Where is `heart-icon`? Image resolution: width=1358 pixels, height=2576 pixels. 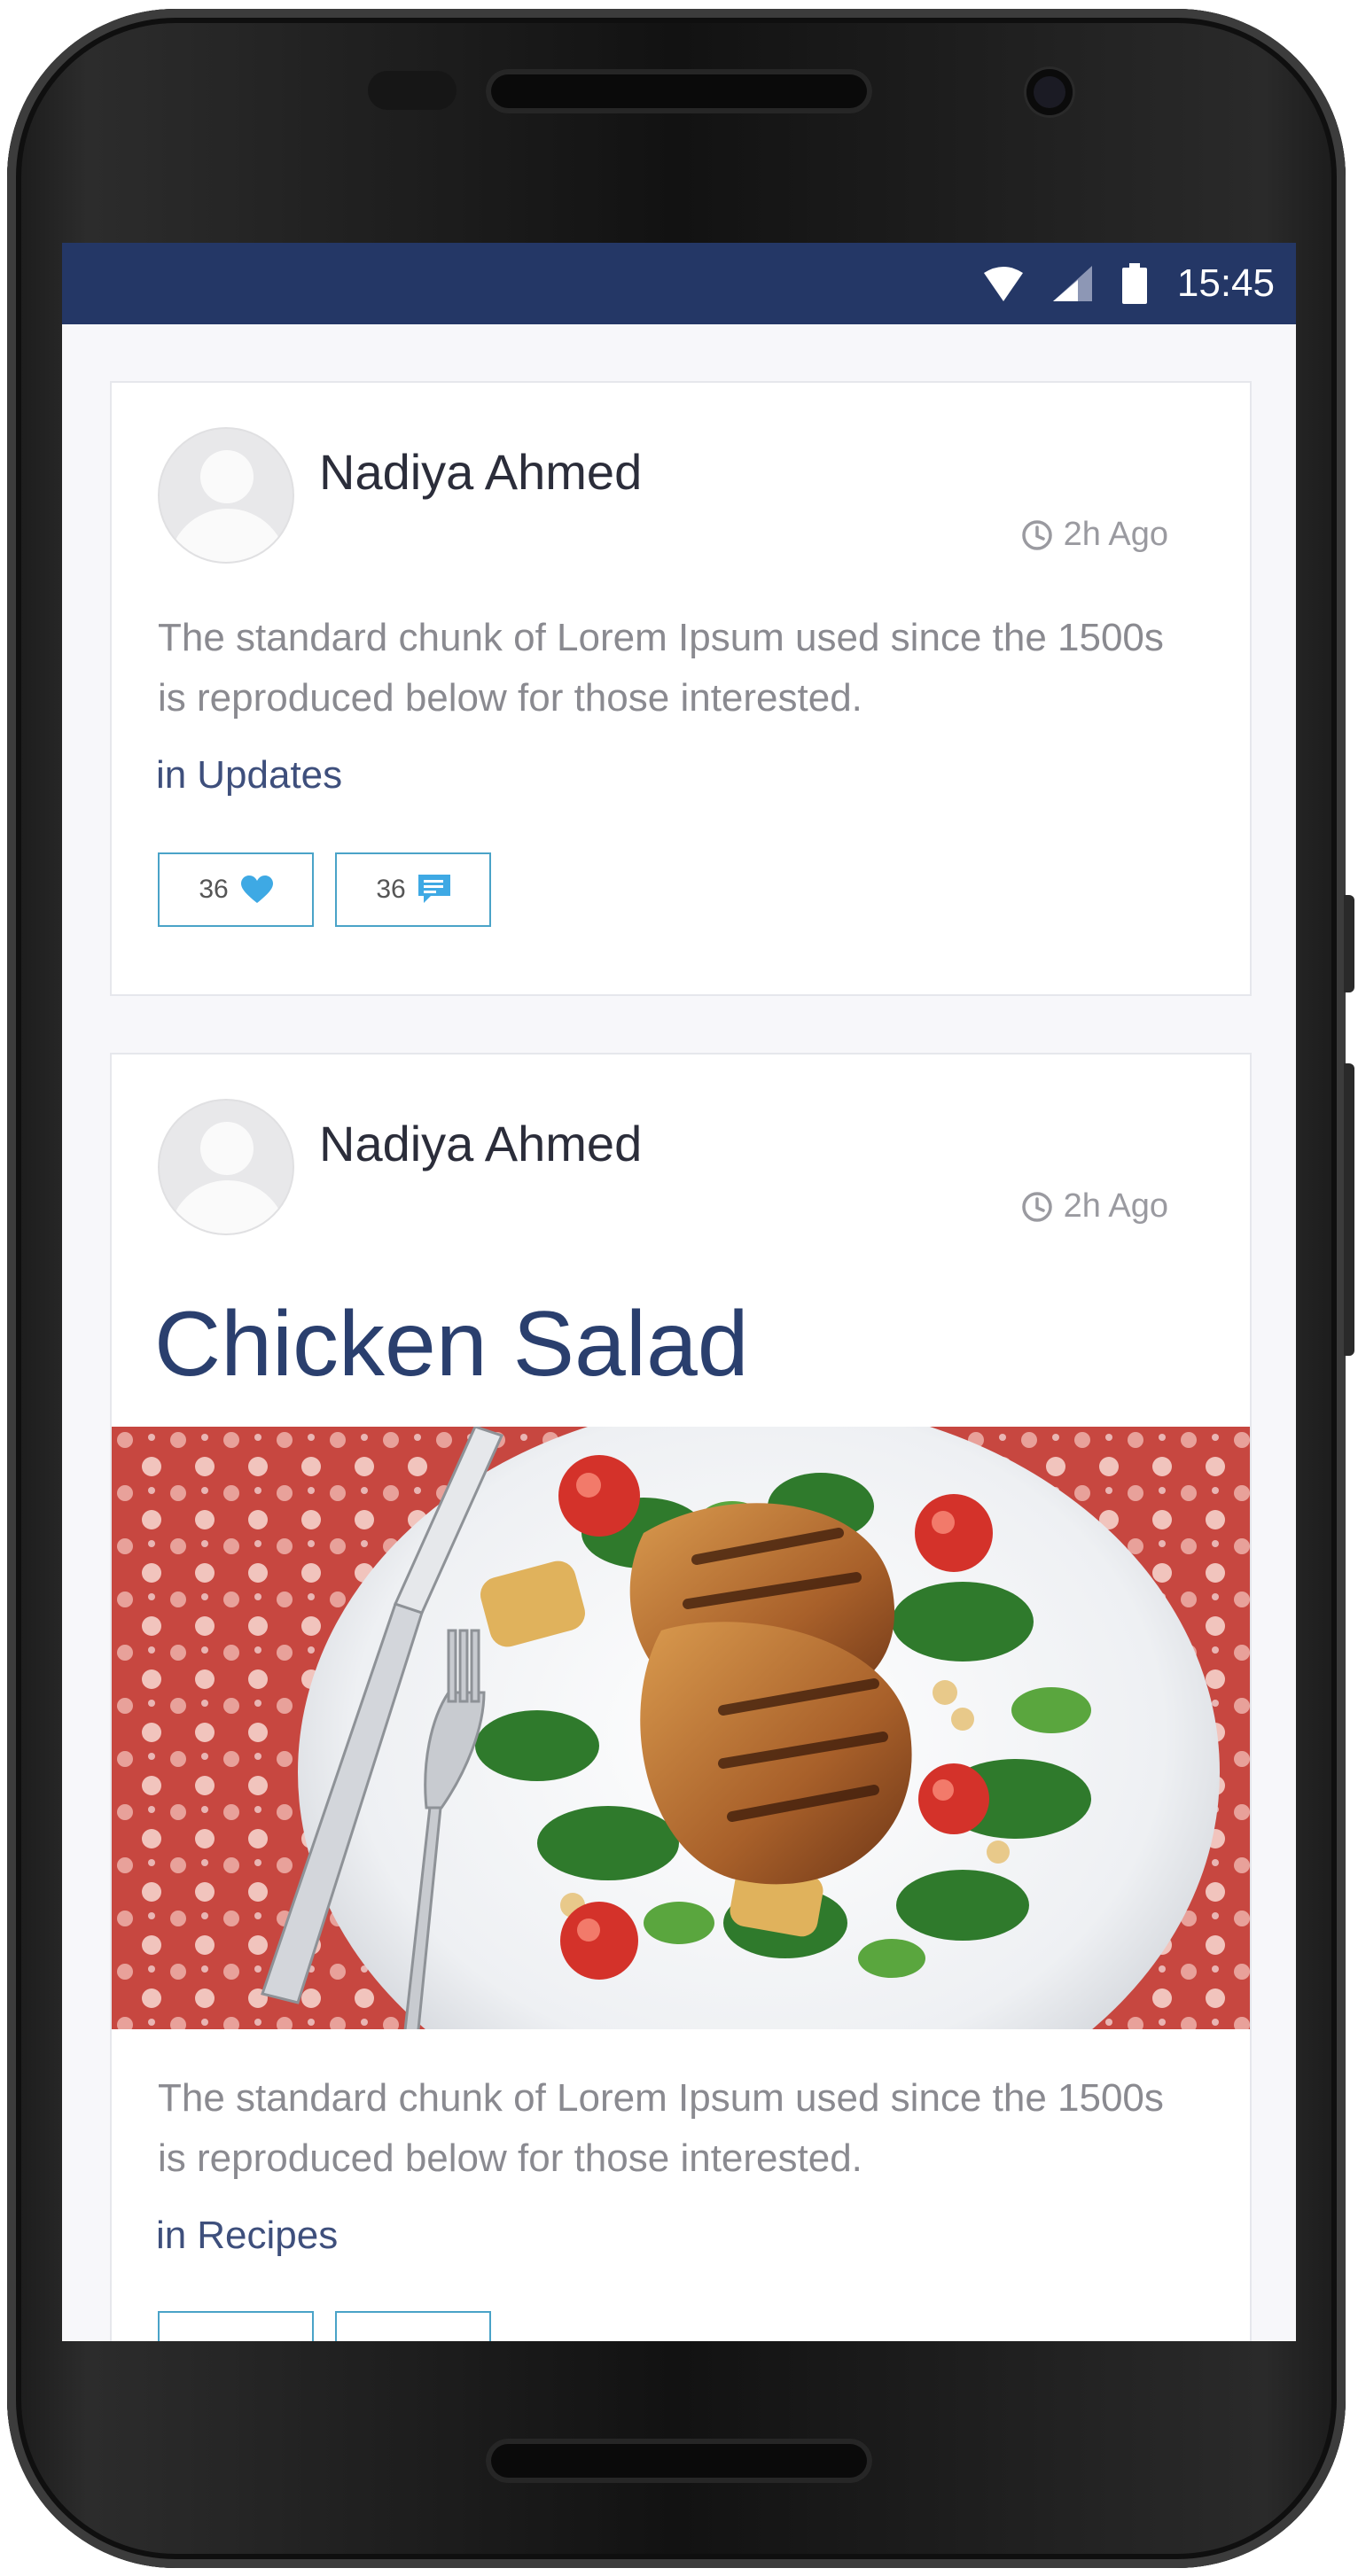 heart-icon is located at coordinates (256, 890).